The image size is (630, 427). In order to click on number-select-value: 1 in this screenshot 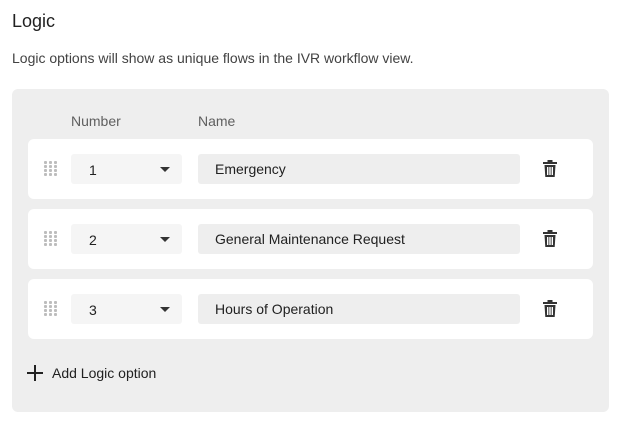, I will do `click(93, 170)`.